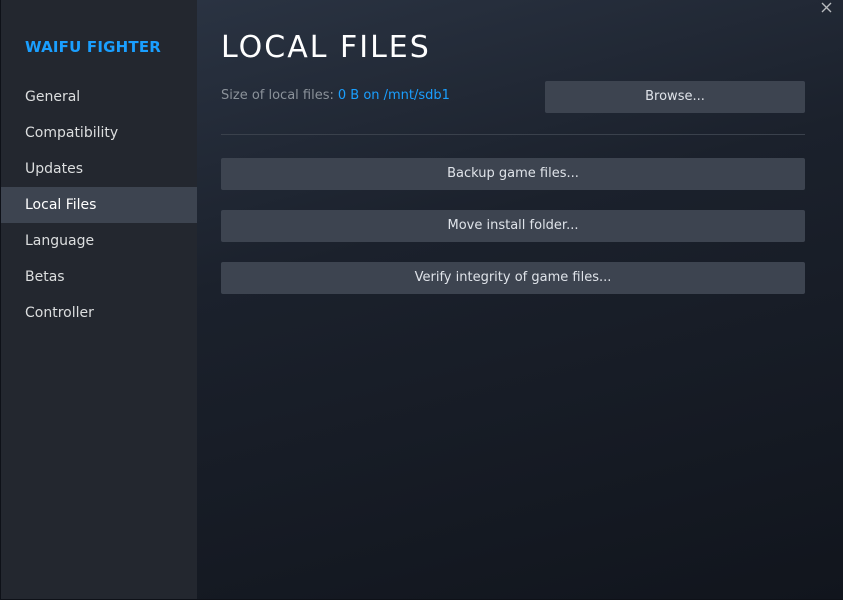  What do you see at coordinates (99, 241) in the screenshot?
I see `sidebar-item-language: Language` at bounding box center [99, 241].